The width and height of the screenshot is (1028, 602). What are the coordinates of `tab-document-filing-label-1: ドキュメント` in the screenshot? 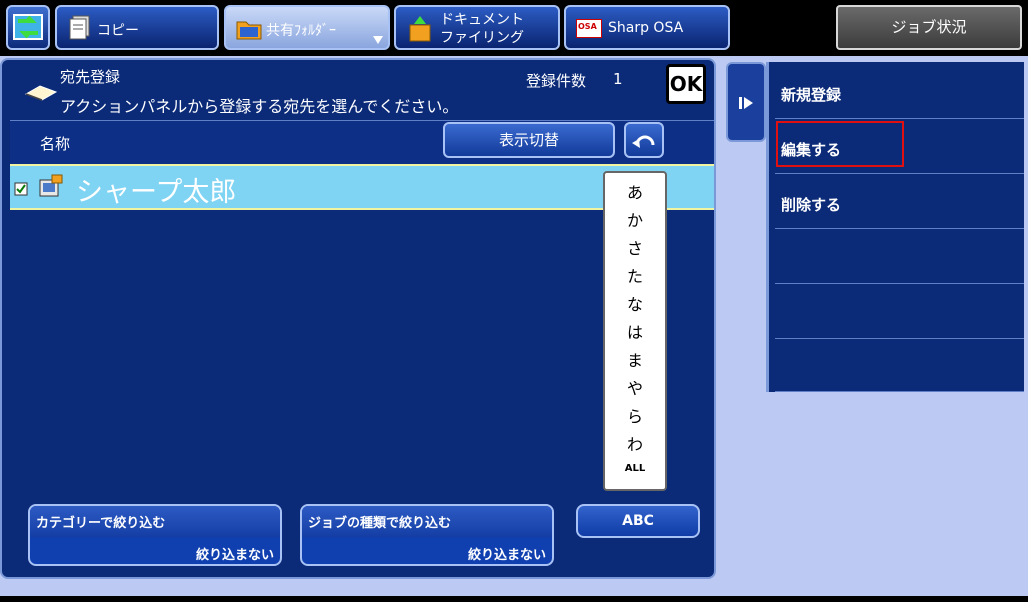 It's located at (482, 20).